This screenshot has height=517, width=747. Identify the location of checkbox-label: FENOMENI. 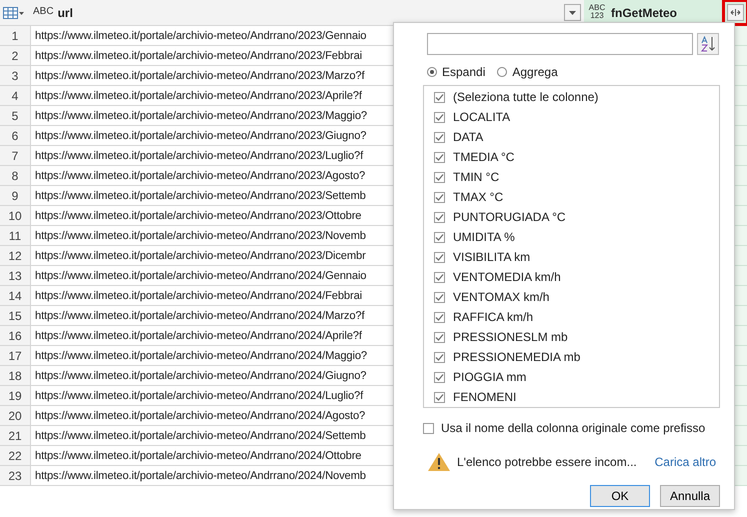
(484, 397).